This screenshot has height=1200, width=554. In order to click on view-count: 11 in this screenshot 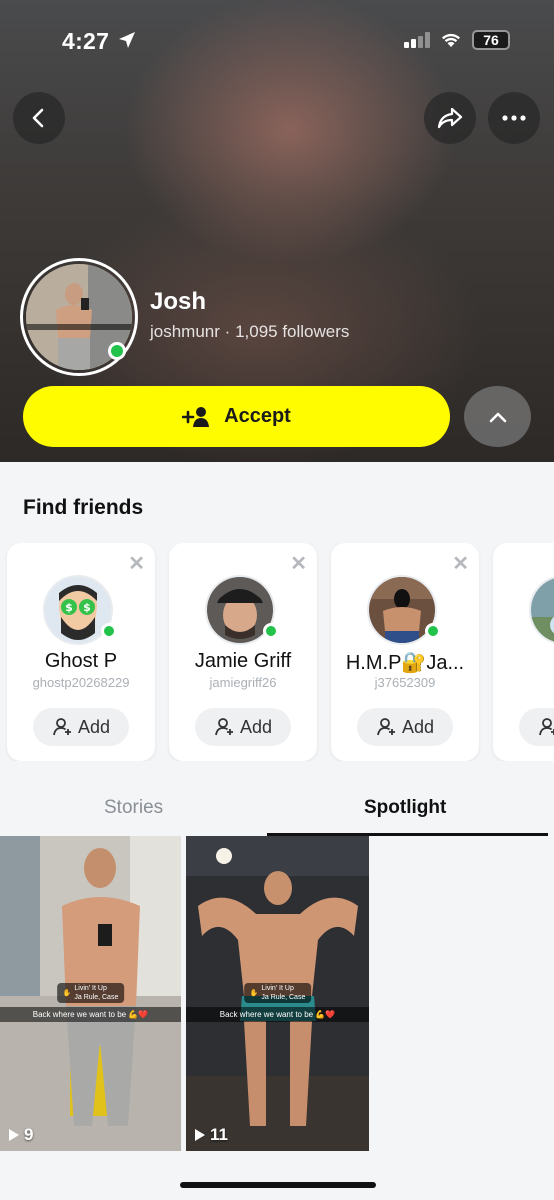, I will do `click(211, 1135)`.